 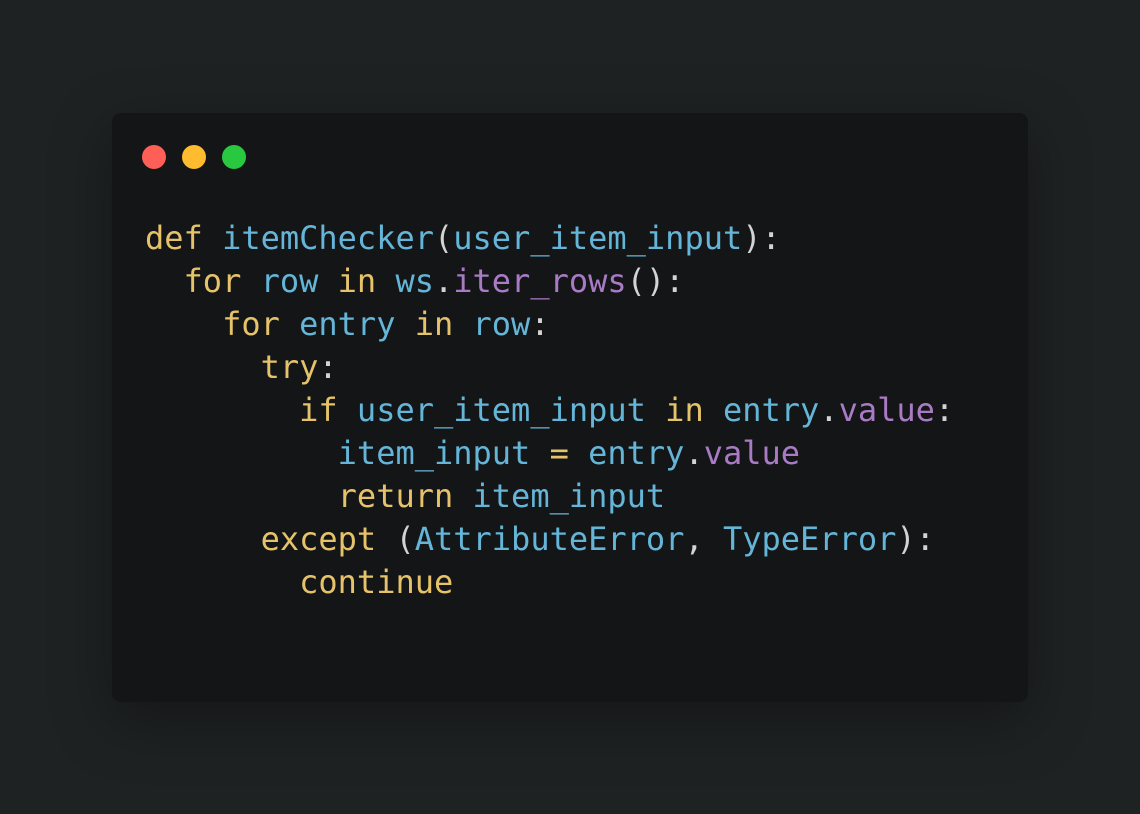 What do you see at coordinates (559, 453) in the screenshot?
I see `code-token: =` at bounding box center [559, 453].